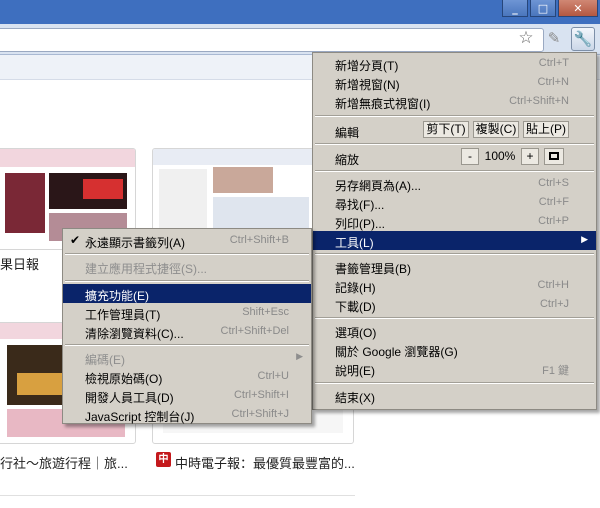 The image size is (600, 508). Describe the element at coordinates (163, 459) in the screenshot. I see `favicon-icon: 中` at that location.